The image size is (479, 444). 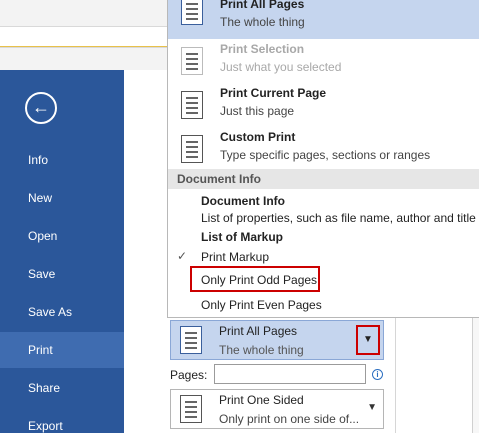 I want to click on menu-item-print-current-page: Print Current Page Just this page, so click(x=323, y=106).